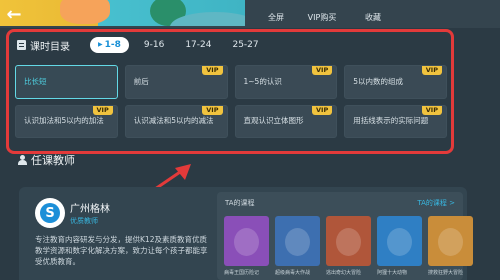 Image resolution: width=500 pixels, height=280 pixels. Describe the element at coordinates (273, 121) in the screenshot. I see `lesson-name: 直观认识立体图形` at that location.